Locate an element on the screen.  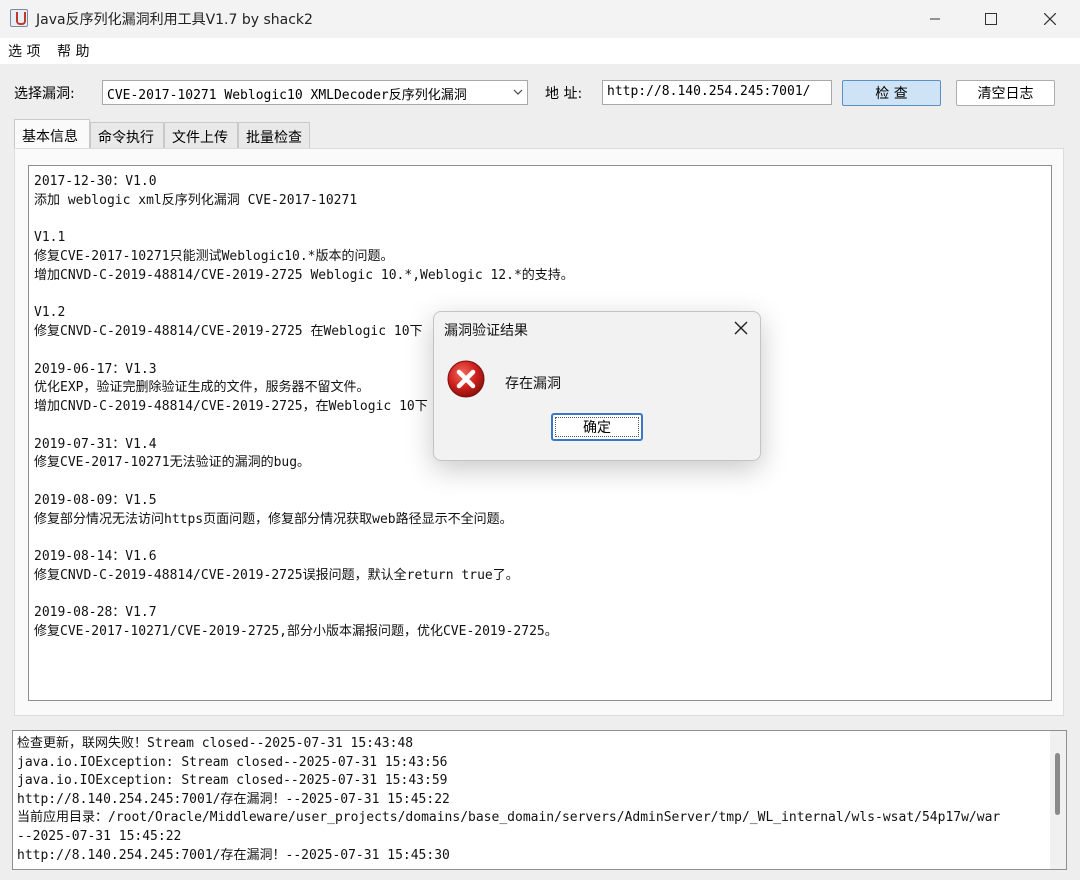
log-scrollbar is located at coordinates (1058, 800).